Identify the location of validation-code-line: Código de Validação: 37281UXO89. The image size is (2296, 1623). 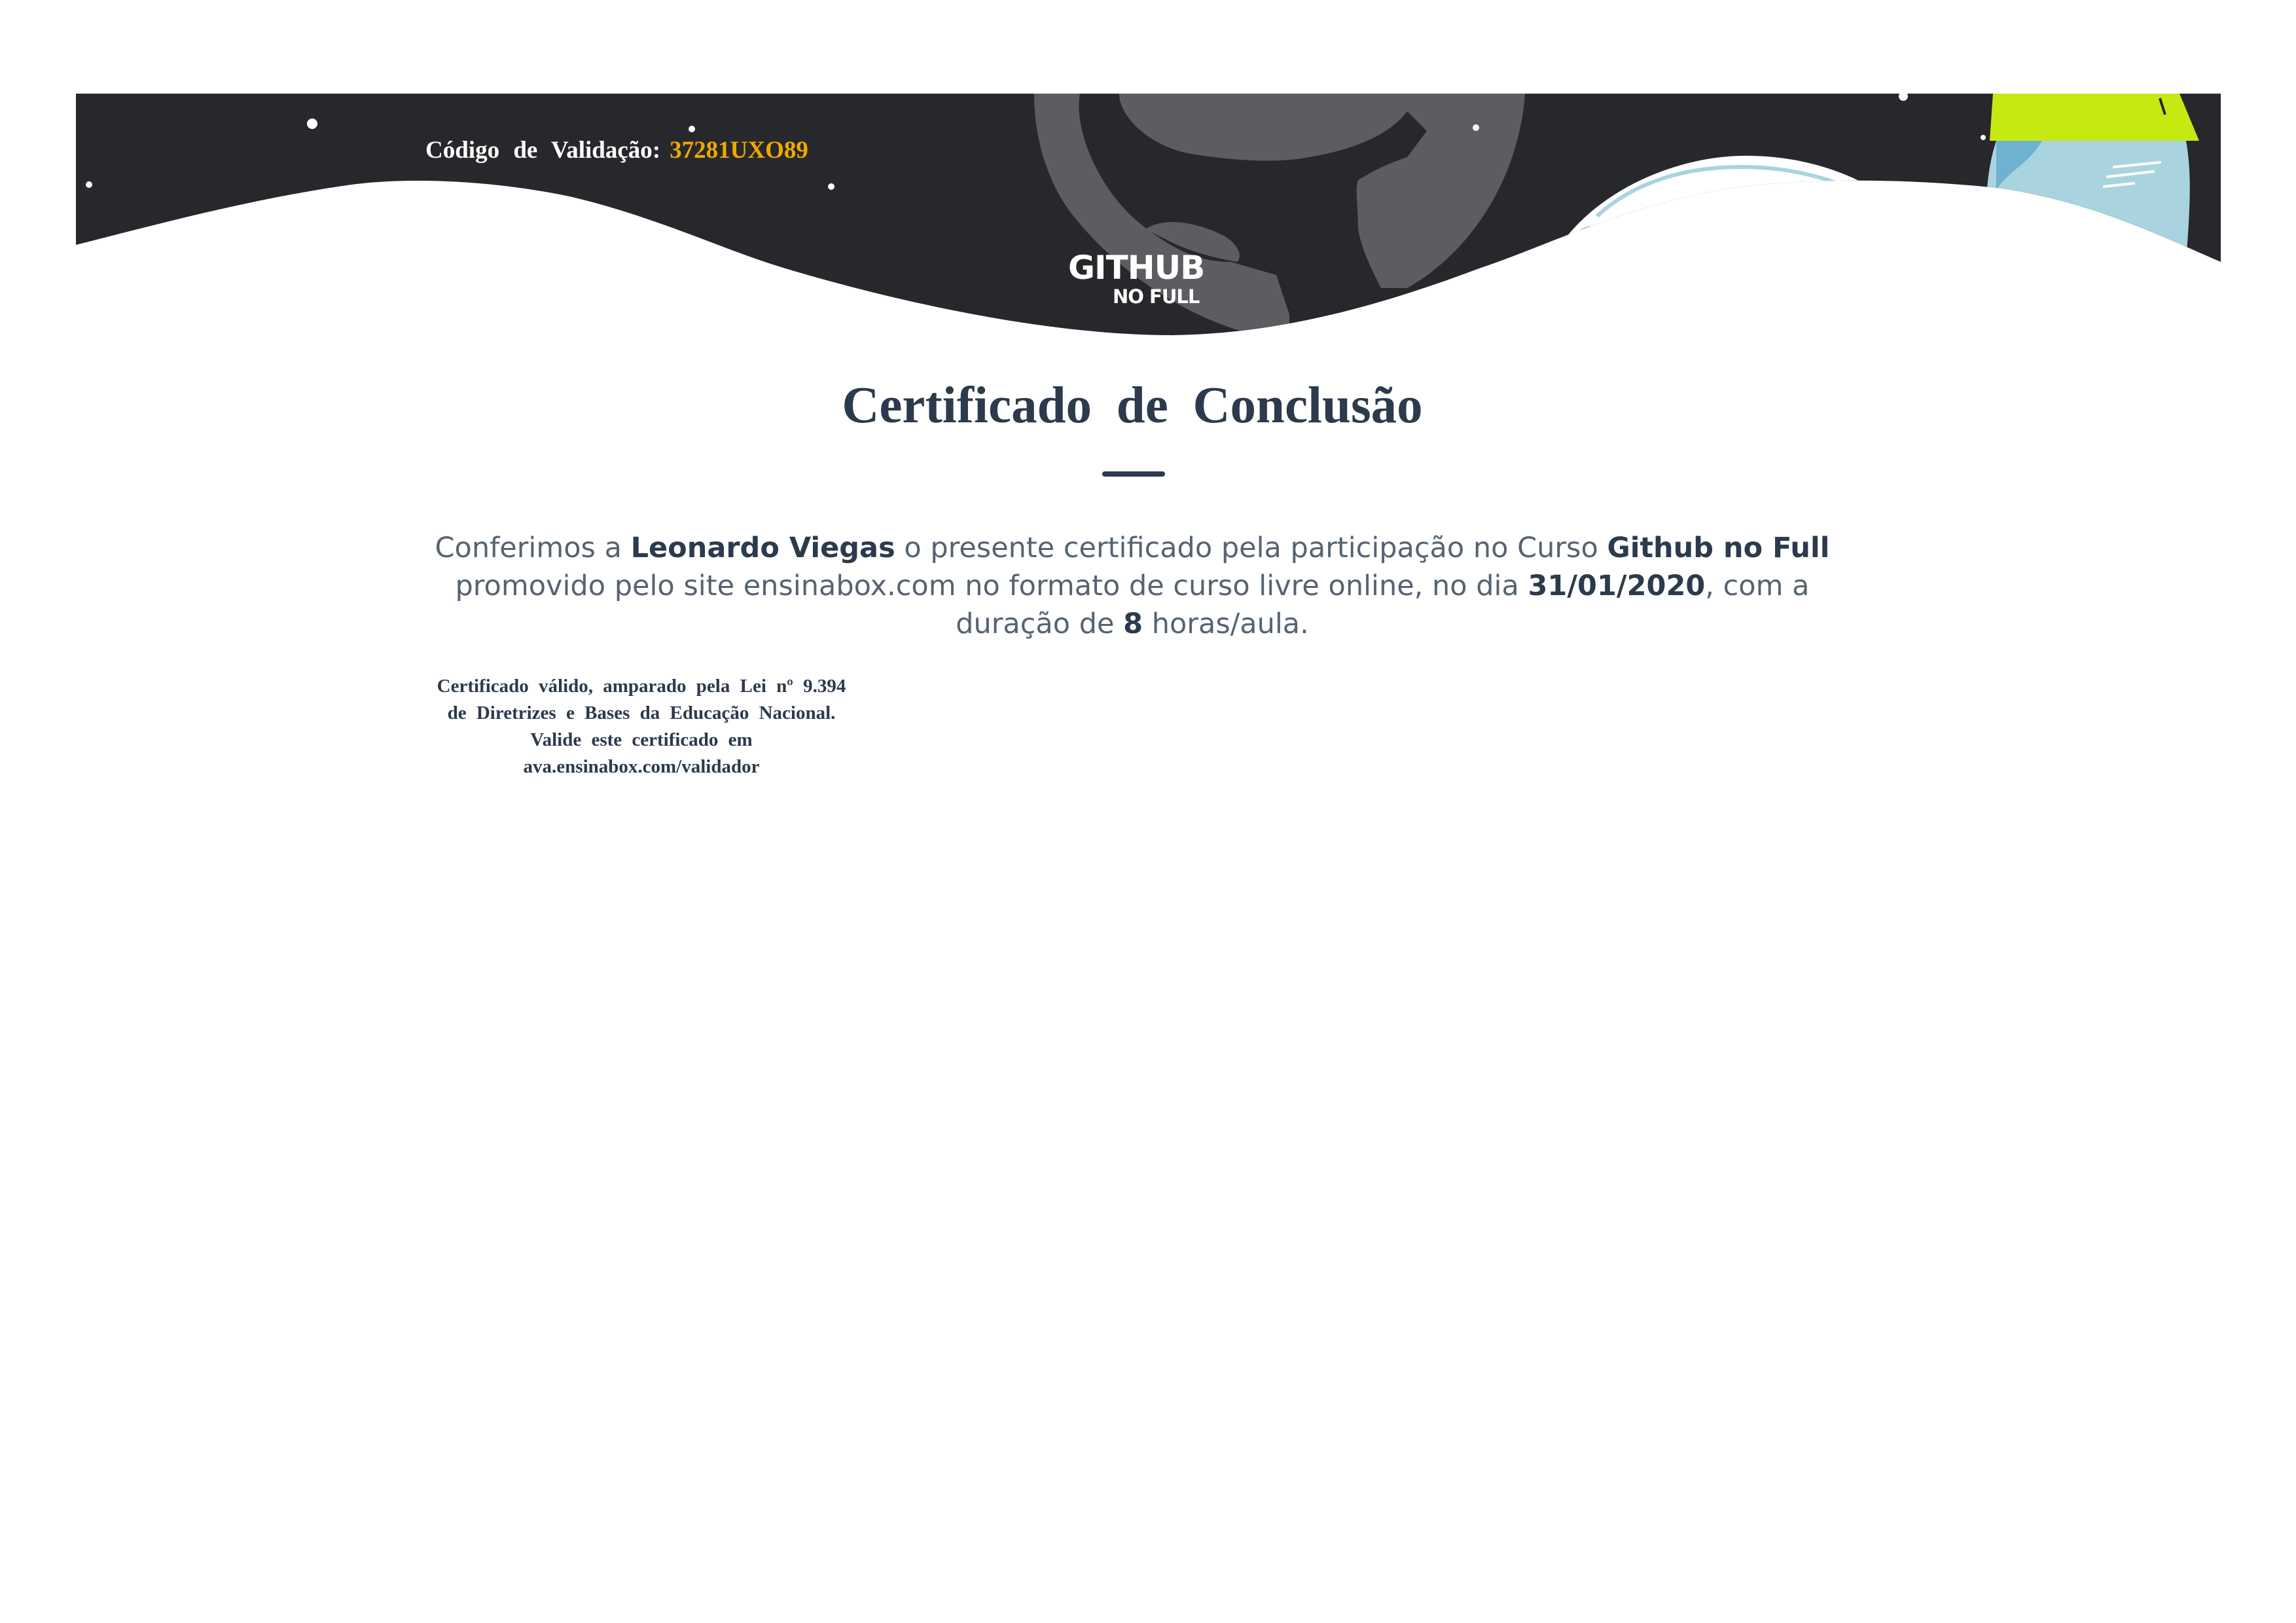
(616, 150).